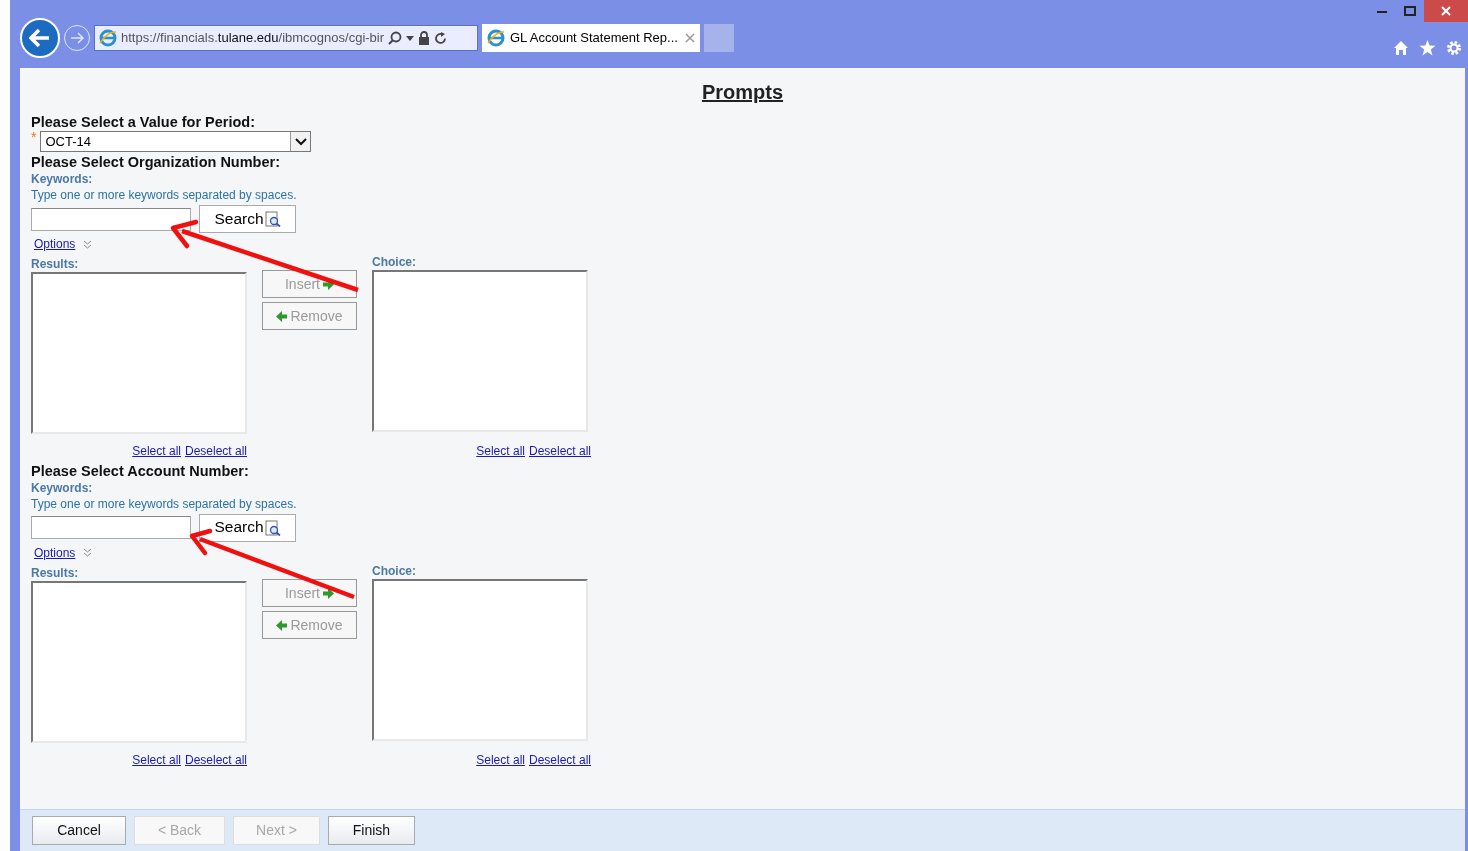 Image resolution: width=1468 pixels, height=851 pixels. Describe the element at coordinates (1454, 48) in the screenshot. I see `settings-icon` at that location.